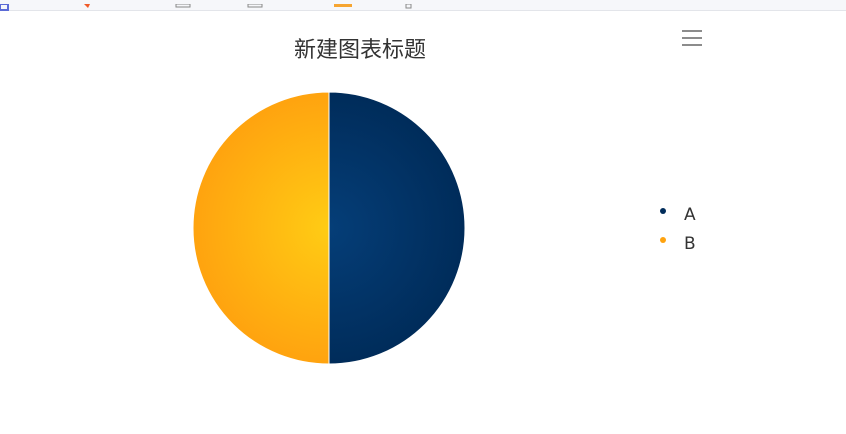  I want to click on pie-slice-a, so click(397, 228).